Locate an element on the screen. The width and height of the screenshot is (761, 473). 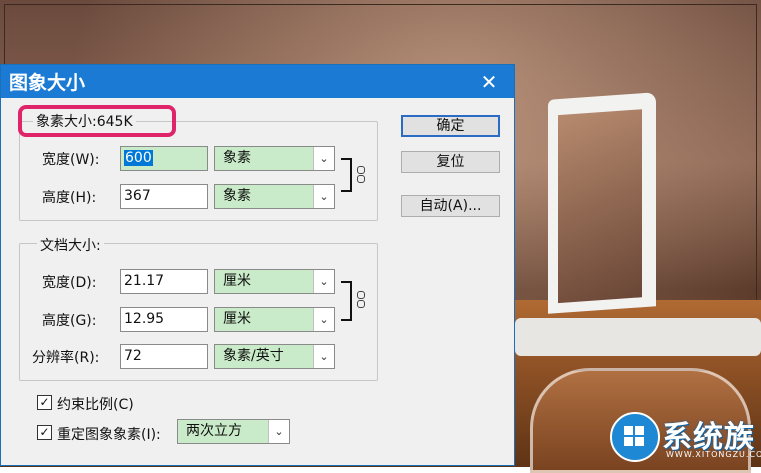
pixel-height-input: 367 is located at coordinates (164, 196).